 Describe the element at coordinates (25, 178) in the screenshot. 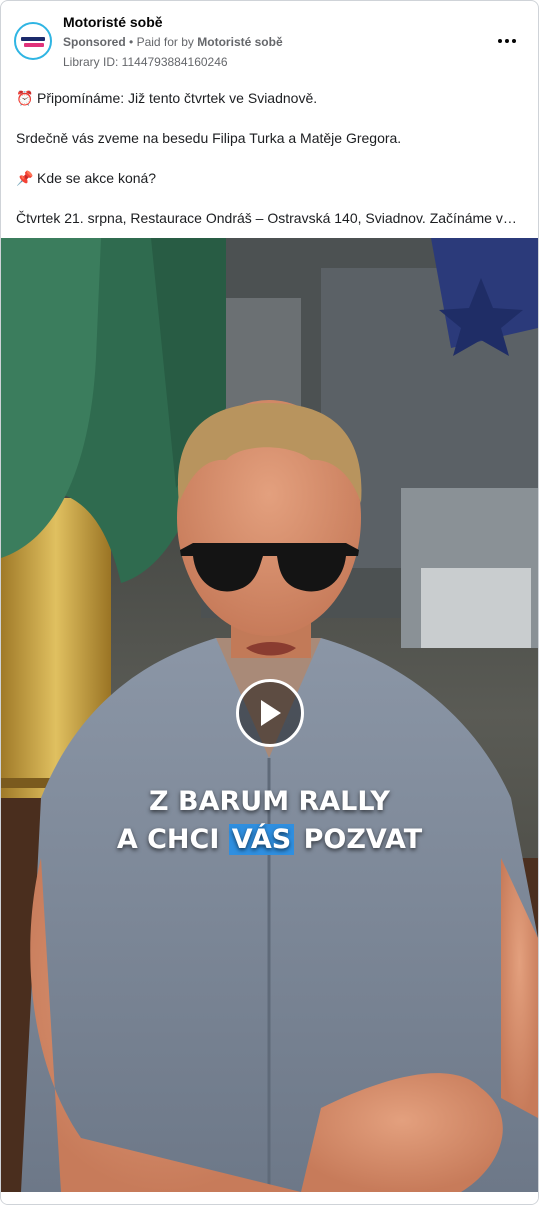

I see `pushpin-icon: 📌` at that location.